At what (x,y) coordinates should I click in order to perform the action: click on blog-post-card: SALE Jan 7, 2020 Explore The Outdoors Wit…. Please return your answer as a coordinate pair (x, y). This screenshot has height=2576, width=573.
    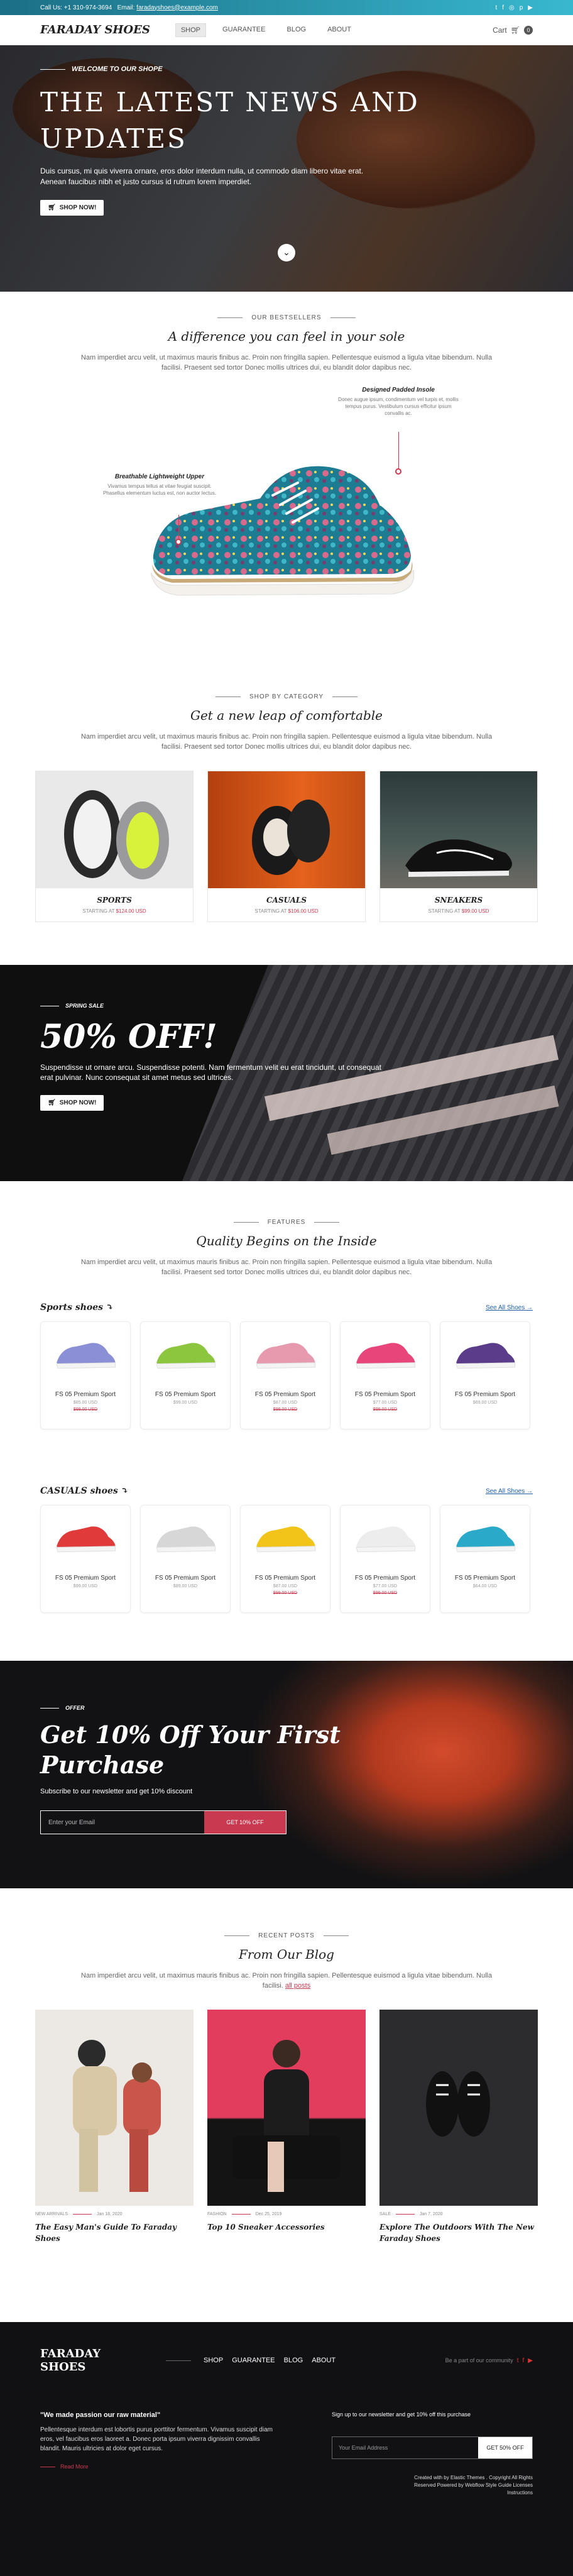
    Looking at the image, I should click on (458, 2127).